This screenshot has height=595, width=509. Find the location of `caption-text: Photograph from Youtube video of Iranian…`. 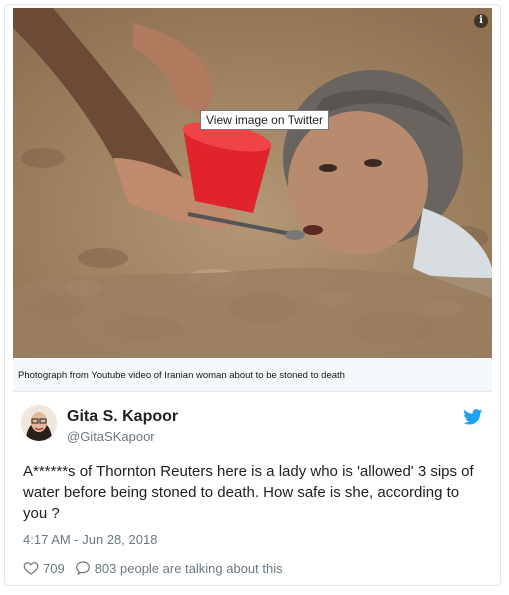

caption-text: Photograph from Youtube video of Iranian… is located at coordinates (181, 375).